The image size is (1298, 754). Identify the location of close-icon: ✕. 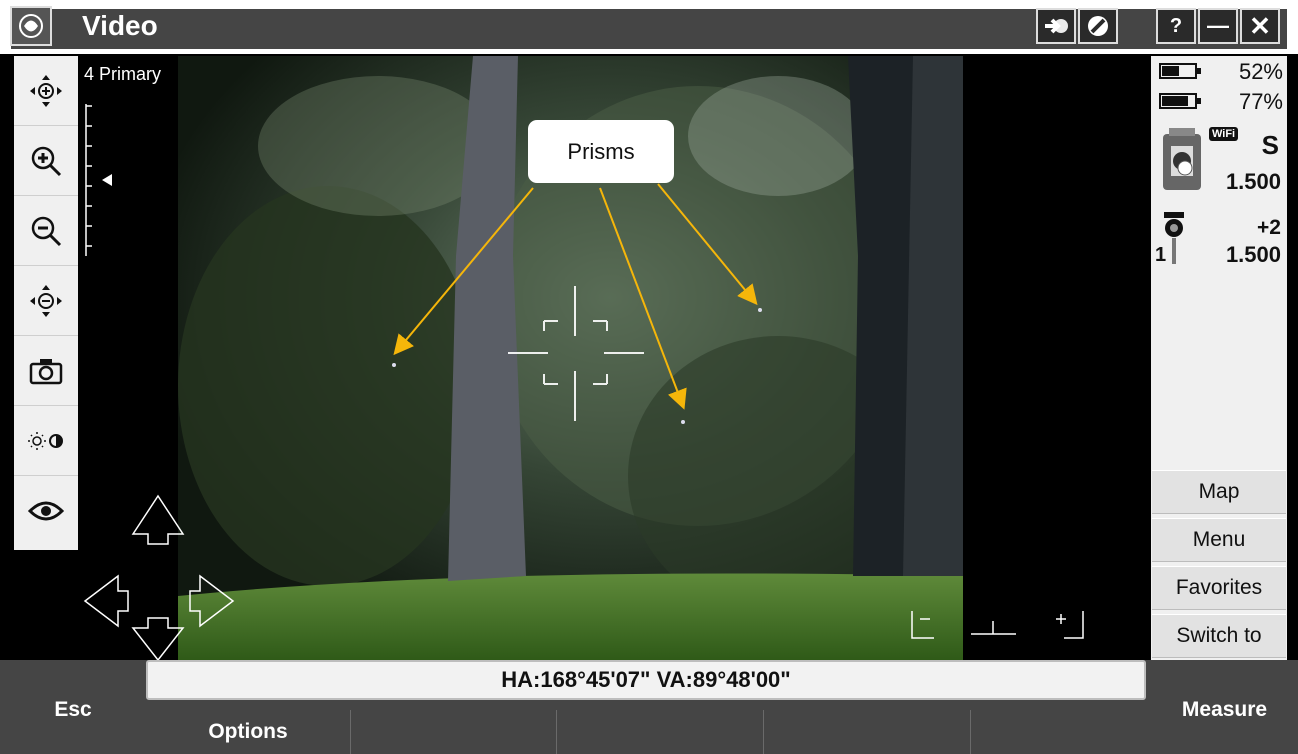
(1260, 26).